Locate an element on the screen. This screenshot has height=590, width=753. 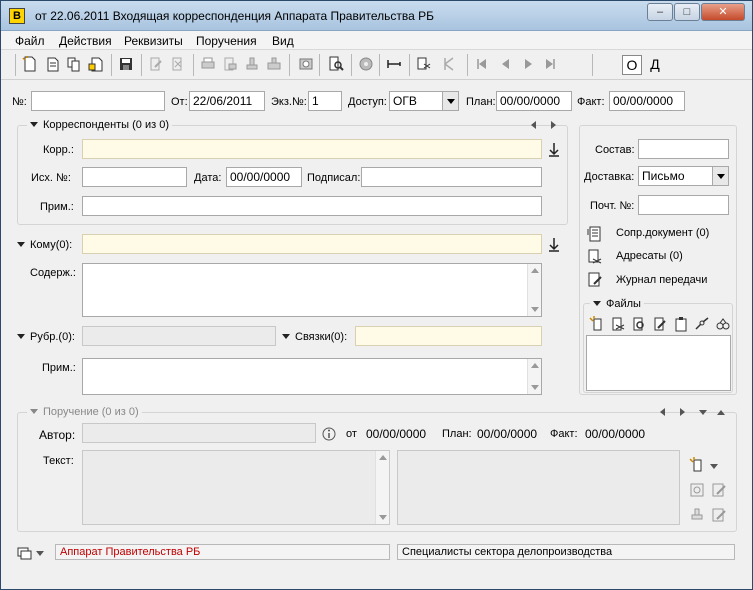
copy-doc-icon is located at coordinates (74, 64).